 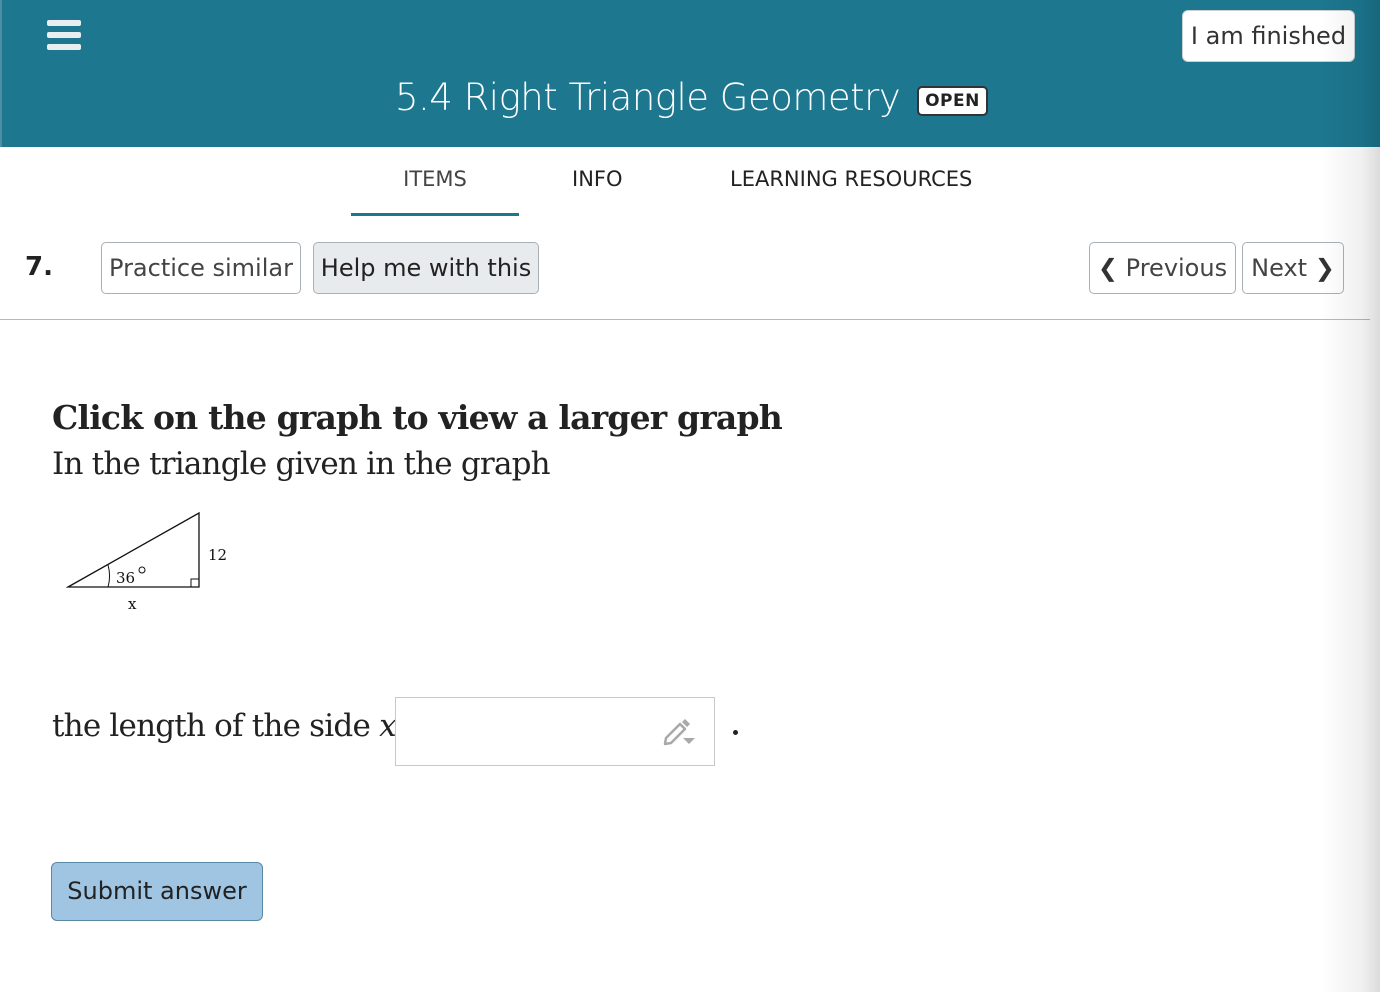 What do you see at coordinates (217, 555) in the screenshot?
I see `opposite-side-label: 12` at bounding box center [217, 555].